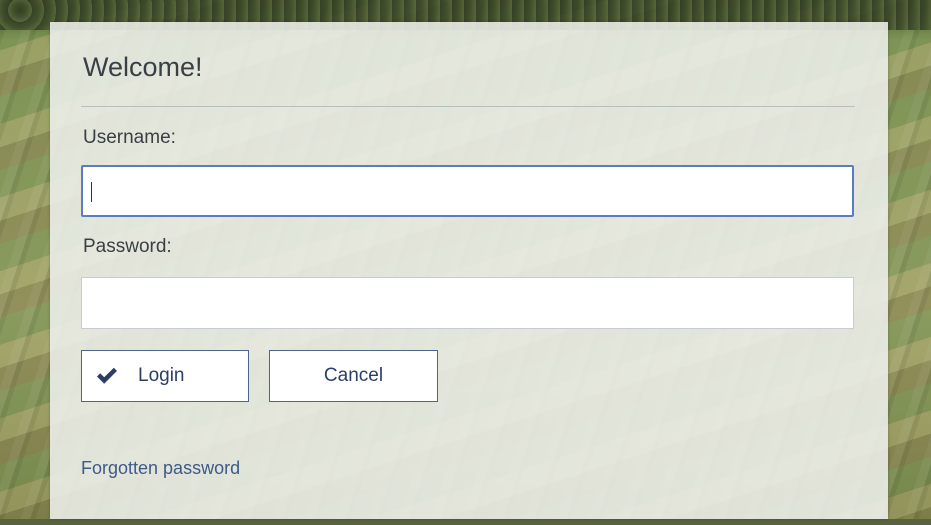 The height and width of the screenshot is (525, 931). Describe the element at coordinates (129, 137) in the screenshot. I see `username-label: Username:` at that location.